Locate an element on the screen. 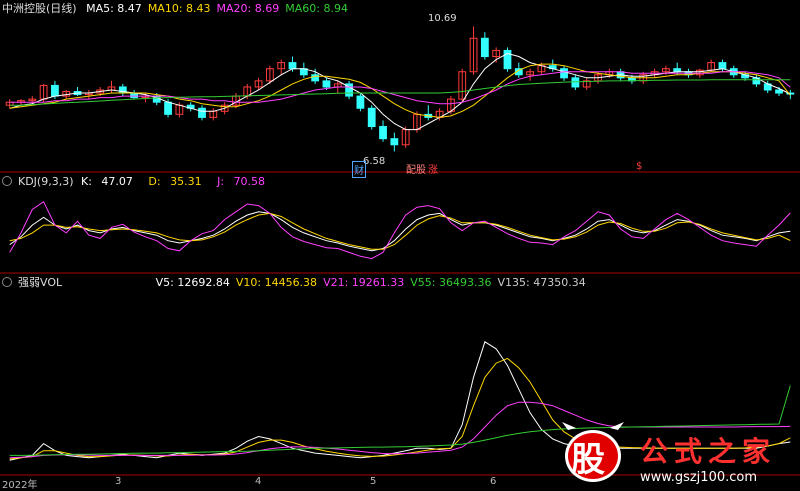 The width and height of the screenshot is (800, 491). ma-legend-item: MA60: 8.94 is located at coordinates (316, 8).